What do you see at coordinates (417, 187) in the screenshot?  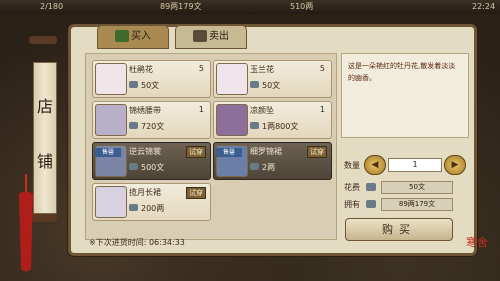 I see `cost-value: 50文` at bounding box center [417, 187].